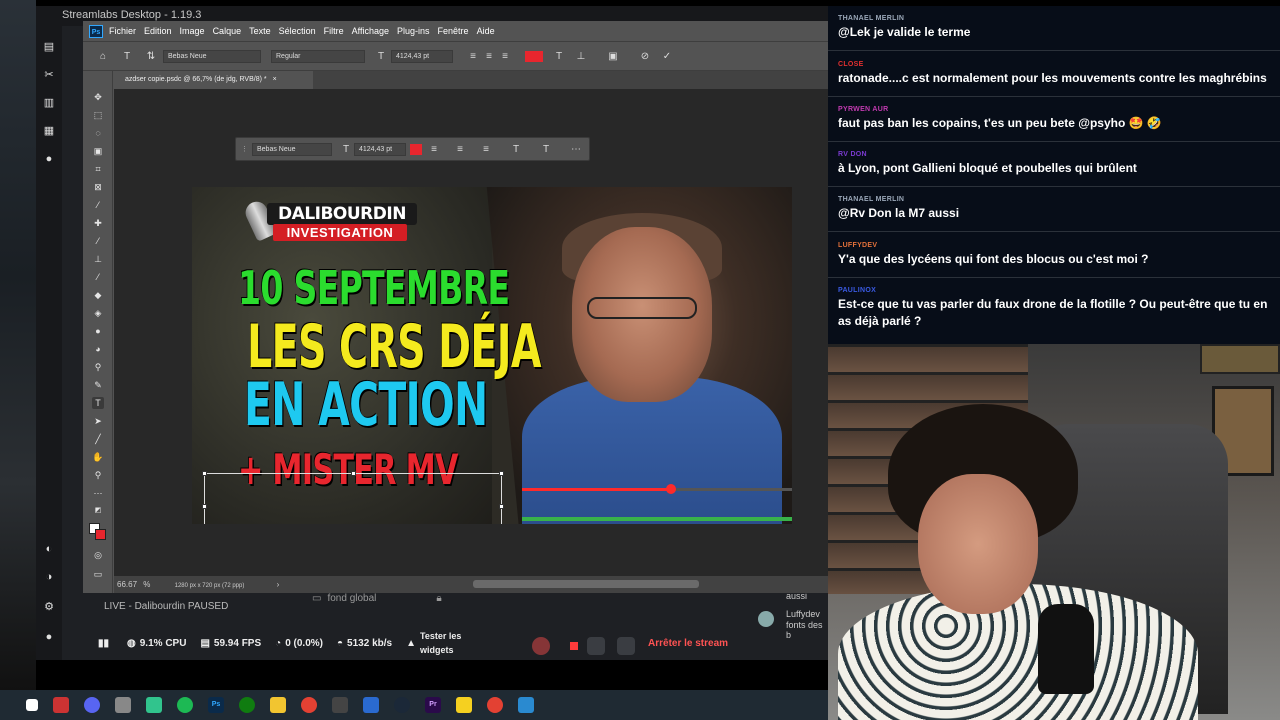 The image size is (1280, 720). What do you see at coordinates (98, 241) in the screenshot?
I see `brush-tool-icon: ⁄` at bounding box center [98, 241].